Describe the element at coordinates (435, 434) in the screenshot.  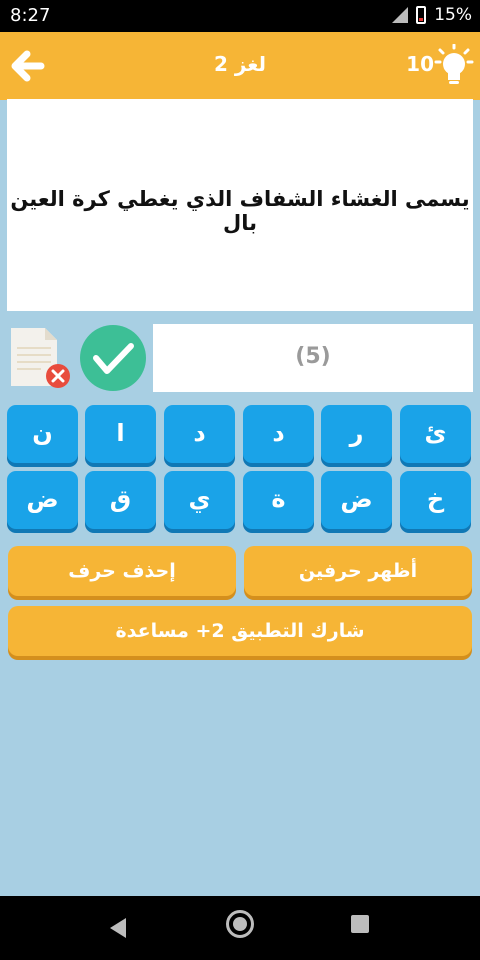
I see `letter-key: ئ` at that location.